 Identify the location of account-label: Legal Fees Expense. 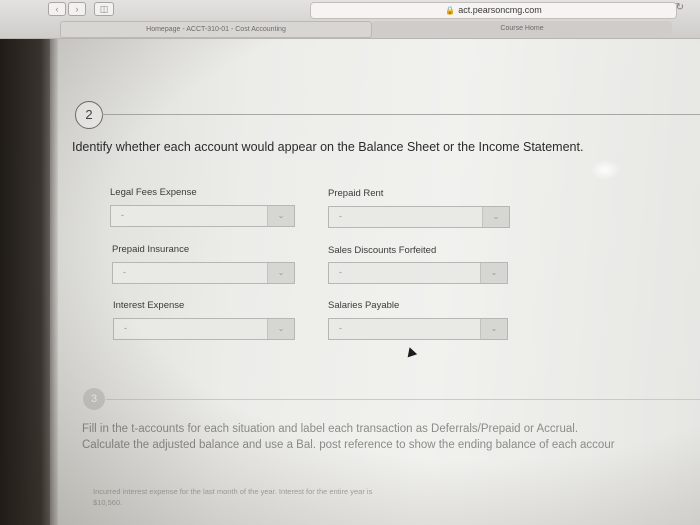
(153, 192).